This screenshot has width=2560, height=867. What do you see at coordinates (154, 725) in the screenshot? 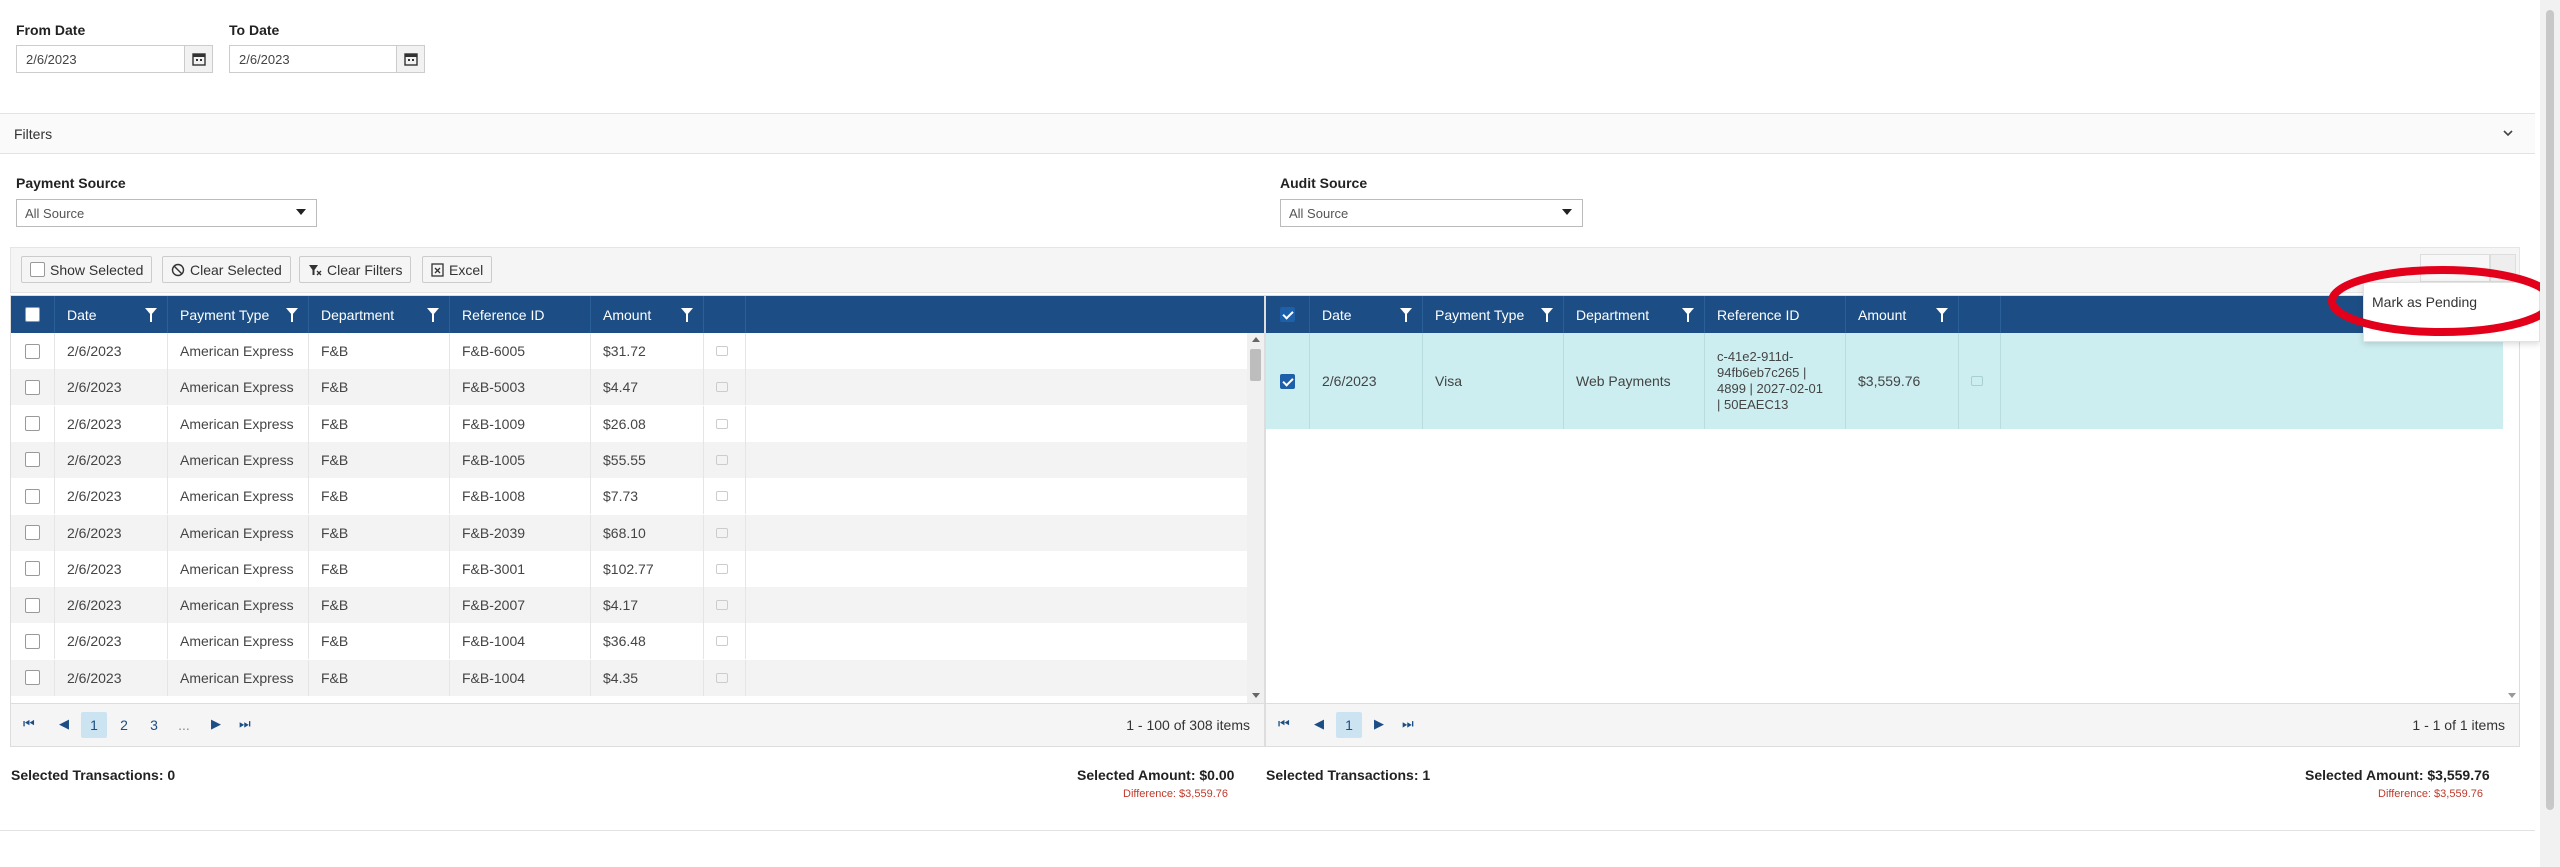
I see `page-3: 3` at bounding box center [154, 725].